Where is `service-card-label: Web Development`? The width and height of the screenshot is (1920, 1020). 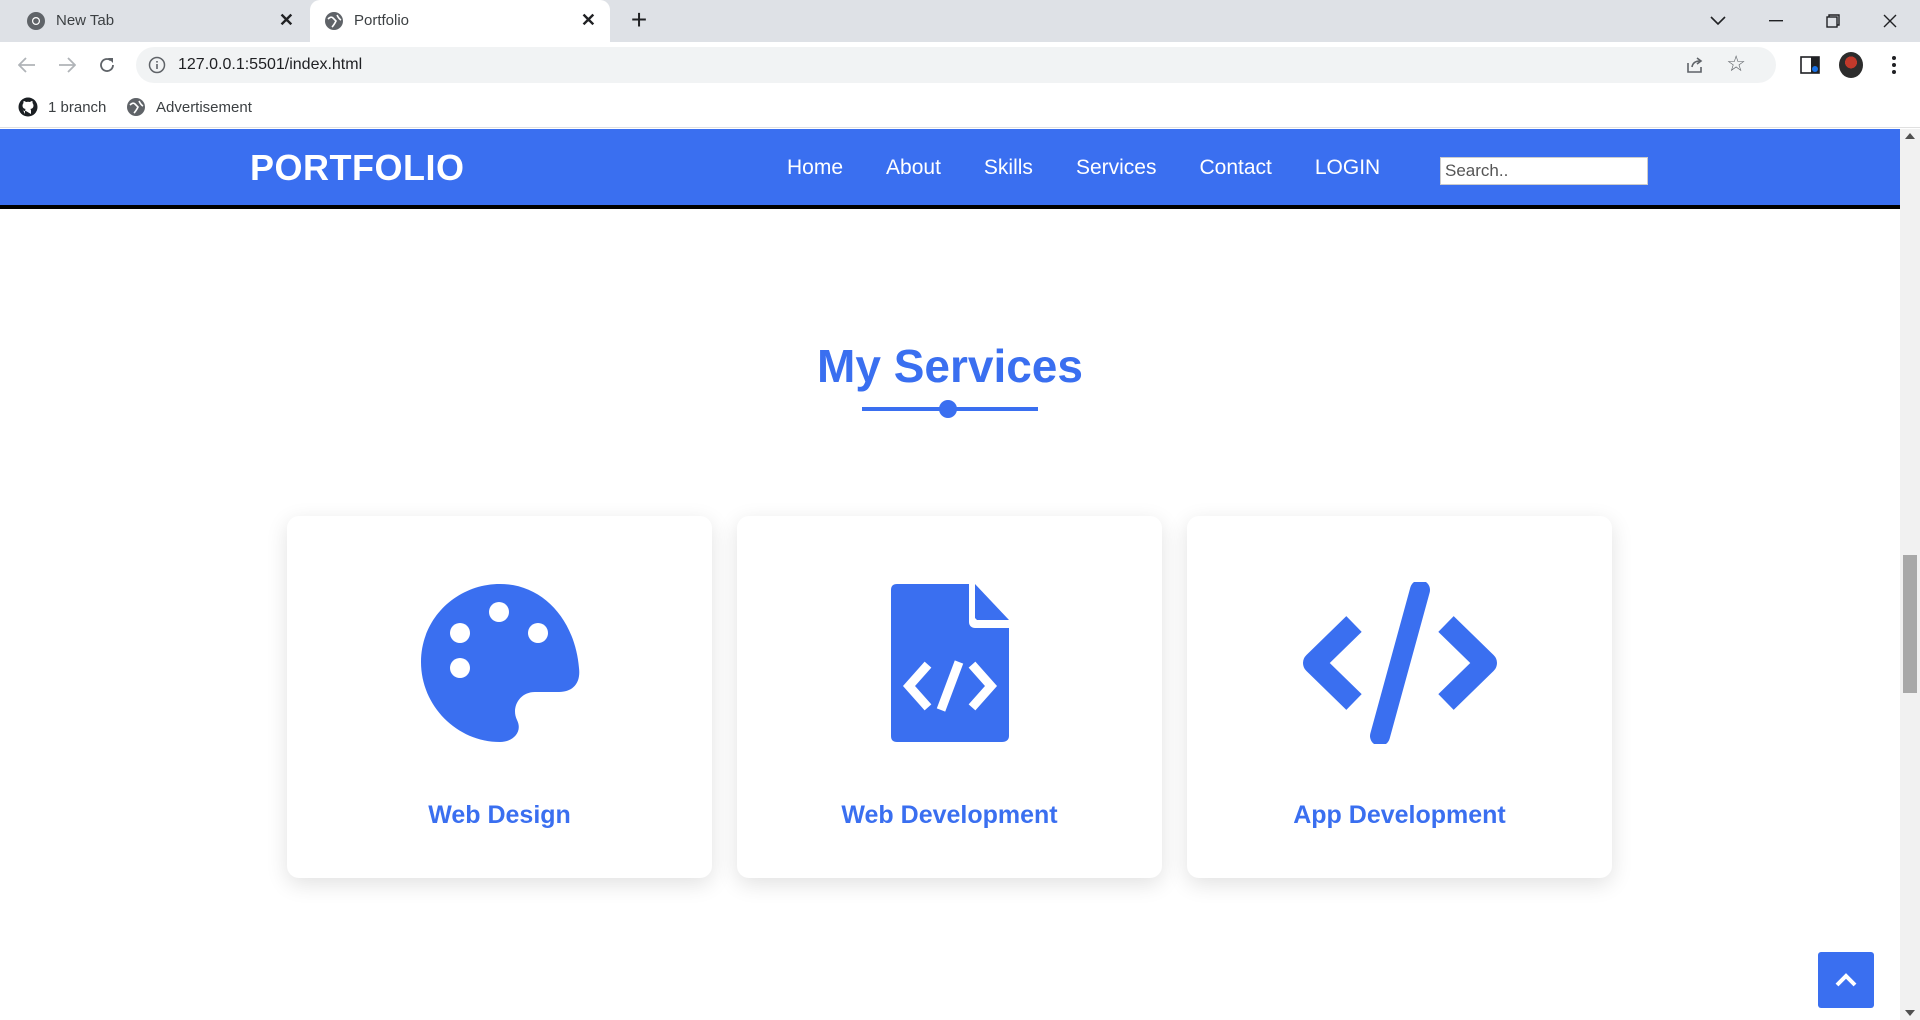
service-card-label: Web Development is located at coordinates (949, 815).